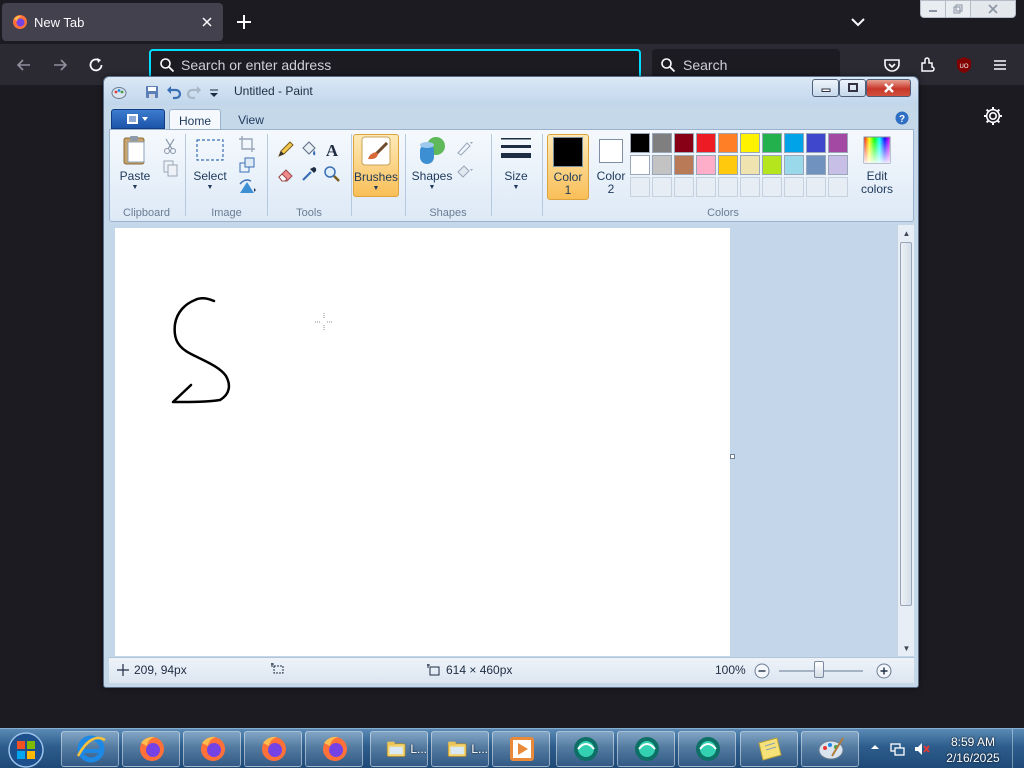 The image size is (1024, 768). What do you see at coordinates (26, 749) in the screenshot?
I see `start-button-icon` at bounding box center [26, 749].